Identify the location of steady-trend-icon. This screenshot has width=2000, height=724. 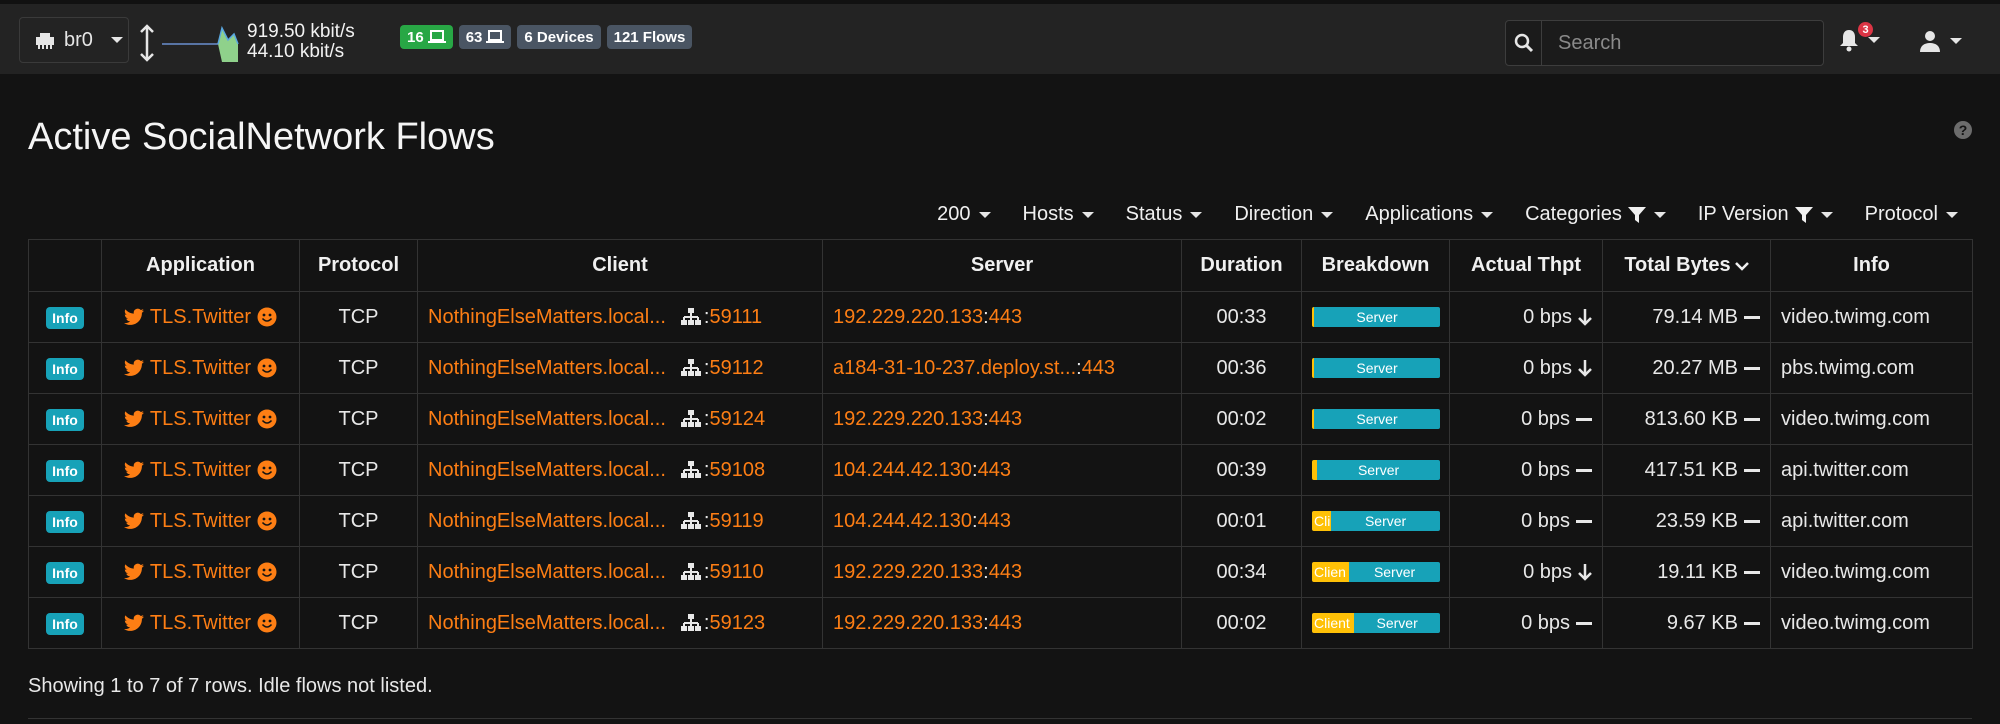
(1752, 317).